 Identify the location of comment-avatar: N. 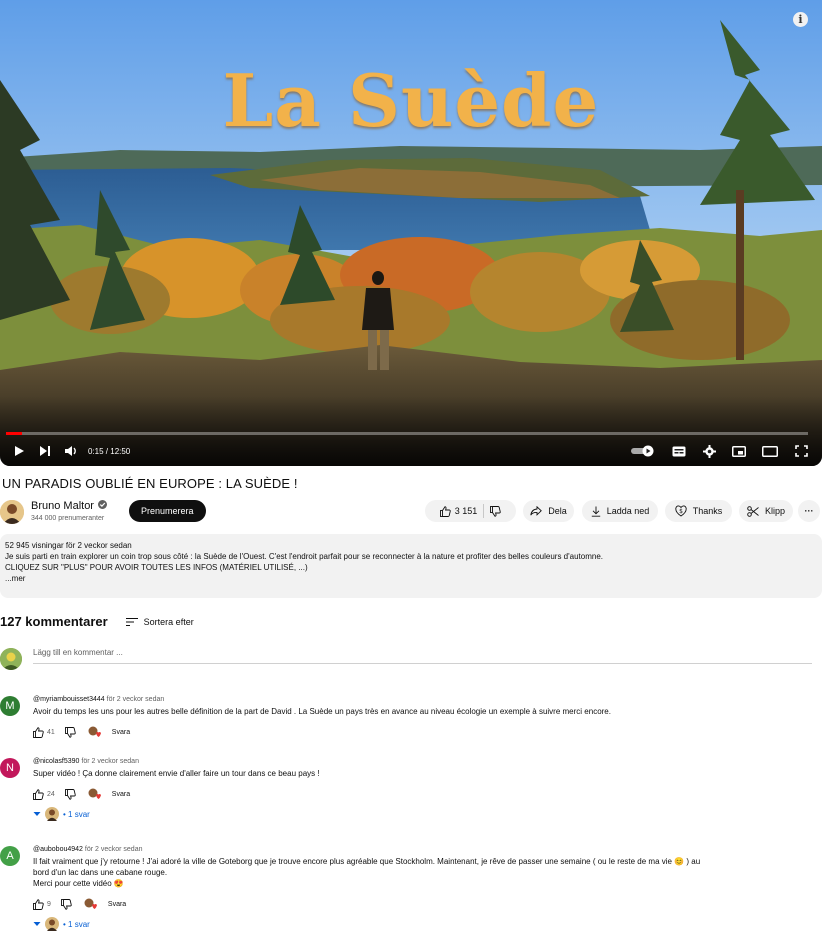
(10, 768).